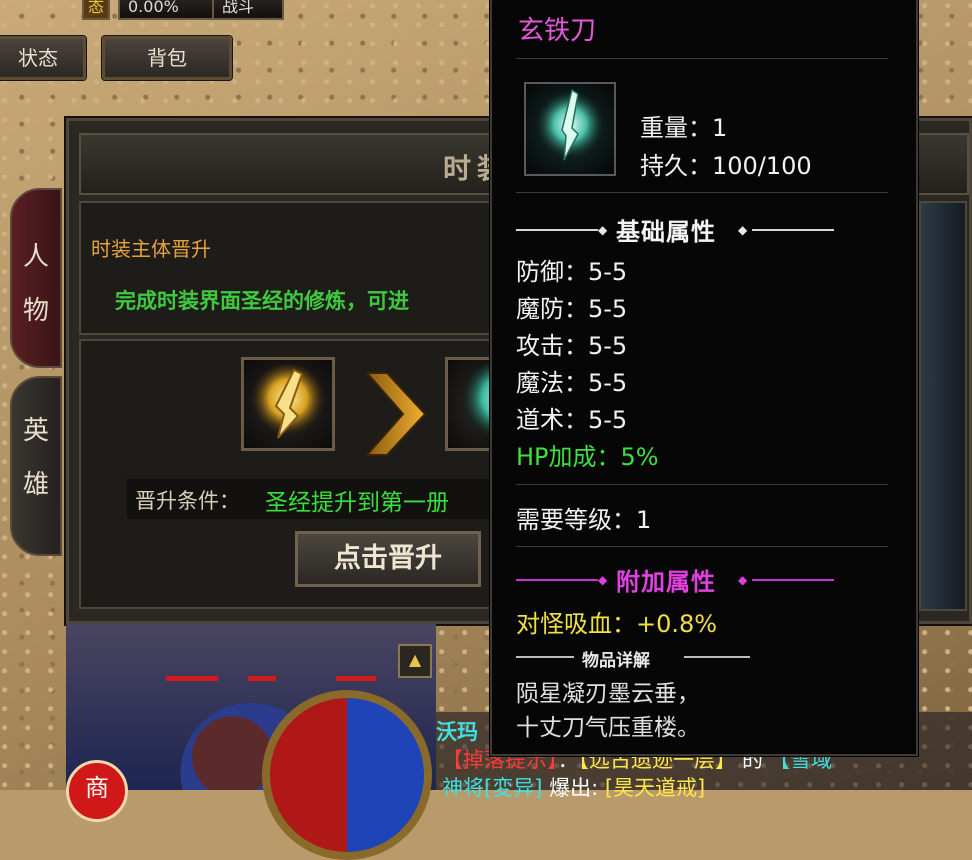 This screenshot has height=860, width=972. I want to click on chat-text: 爆出:, so click(574, 788).